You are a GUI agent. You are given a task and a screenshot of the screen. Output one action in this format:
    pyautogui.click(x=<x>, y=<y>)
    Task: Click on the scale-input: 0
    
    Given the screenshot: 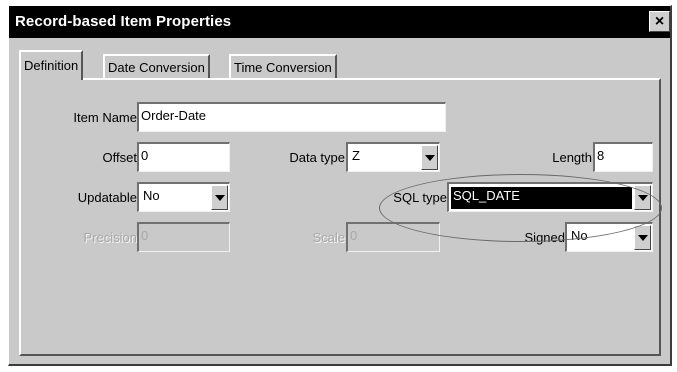 What is the action you would take?
    pyautogui.click(x=393, y=237)
    